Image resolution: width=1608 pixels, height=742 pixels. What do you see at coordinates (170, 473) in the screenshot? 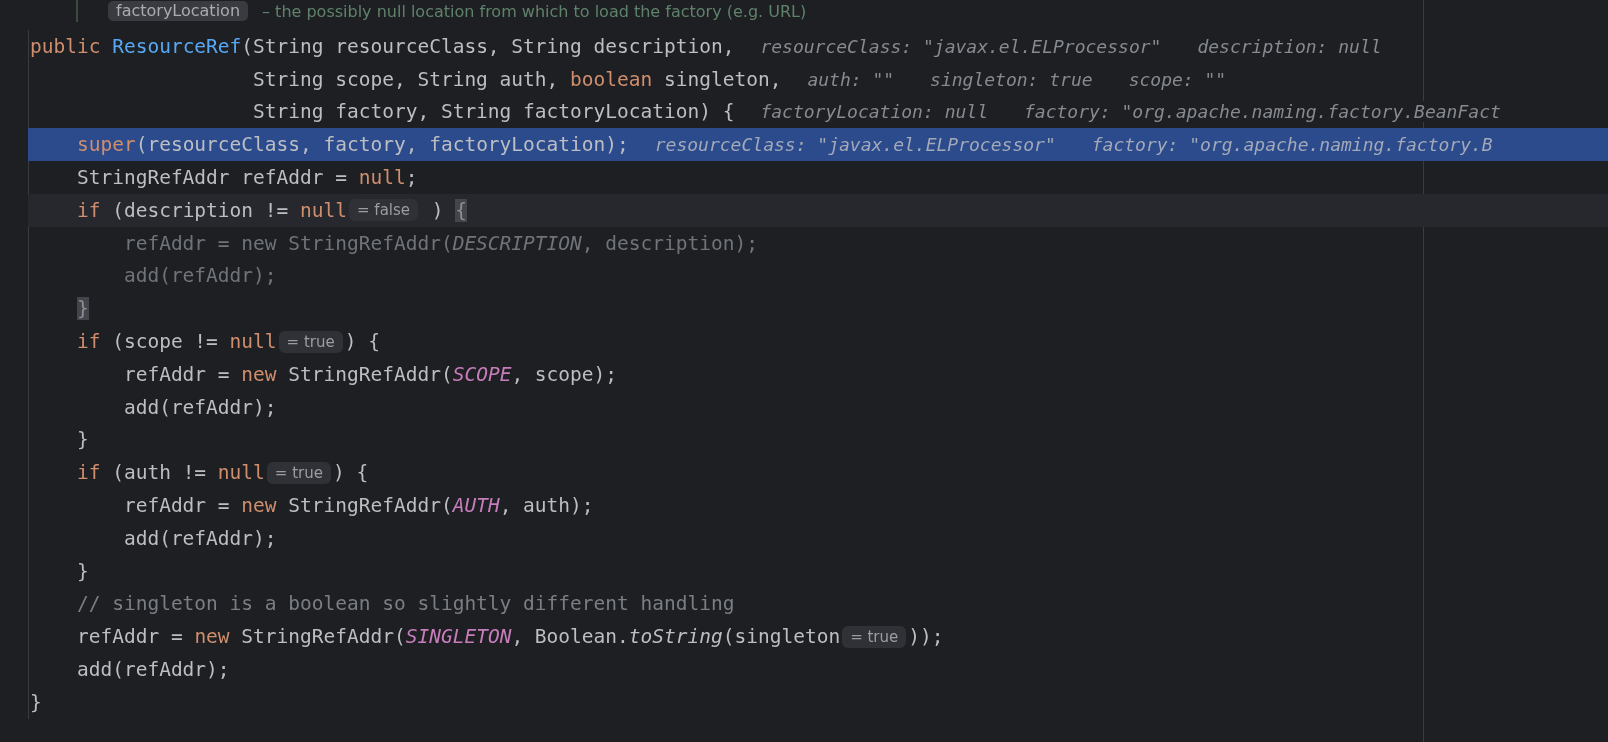
I see `code-line: if (auth != null` at bounding box center [170, 473].